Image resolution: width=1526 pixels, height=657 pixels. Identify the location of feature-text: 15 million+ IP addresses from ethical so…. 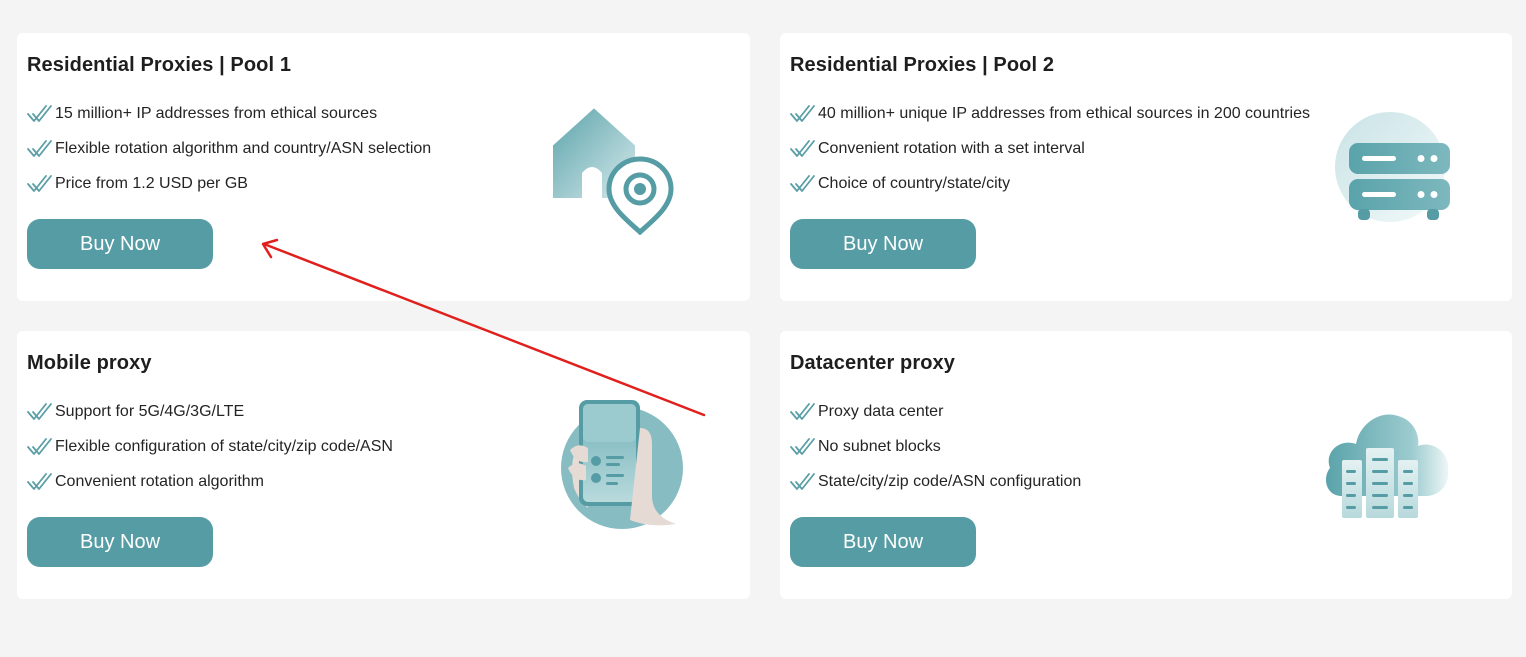
(216, 113).